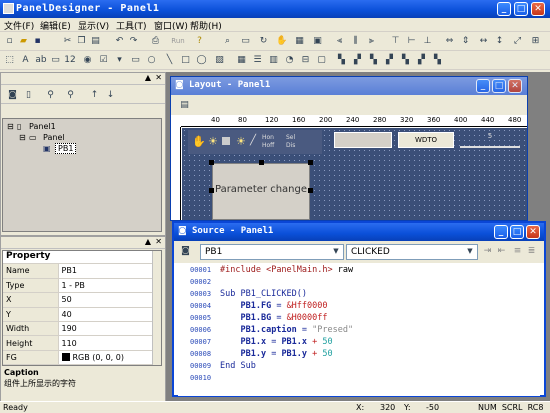 This screenshot has height=413, width=550. I want to click on uncomment-icon: ≣, so click(531, 251).